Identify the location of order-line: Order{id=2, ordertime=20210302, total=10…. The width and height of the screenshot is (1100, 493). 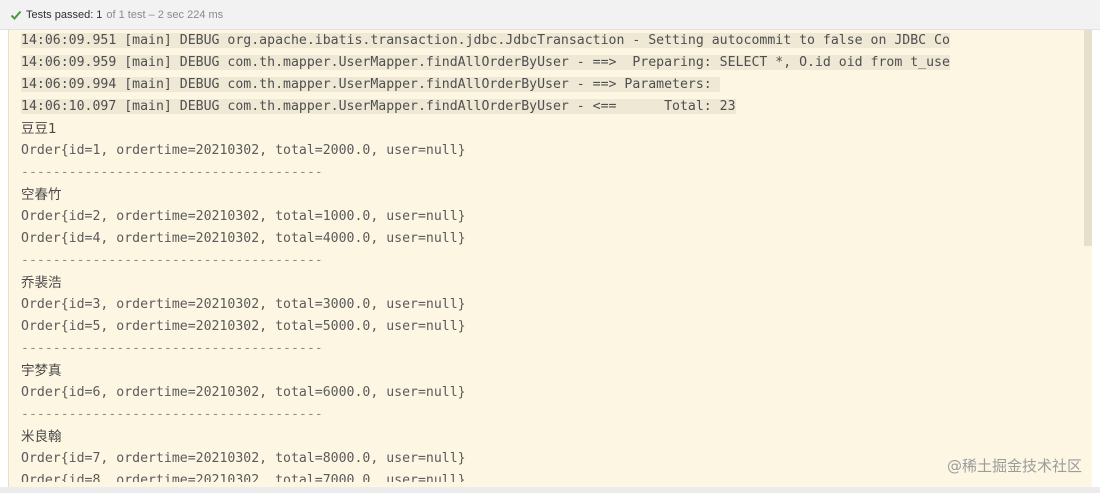
(243, 216).